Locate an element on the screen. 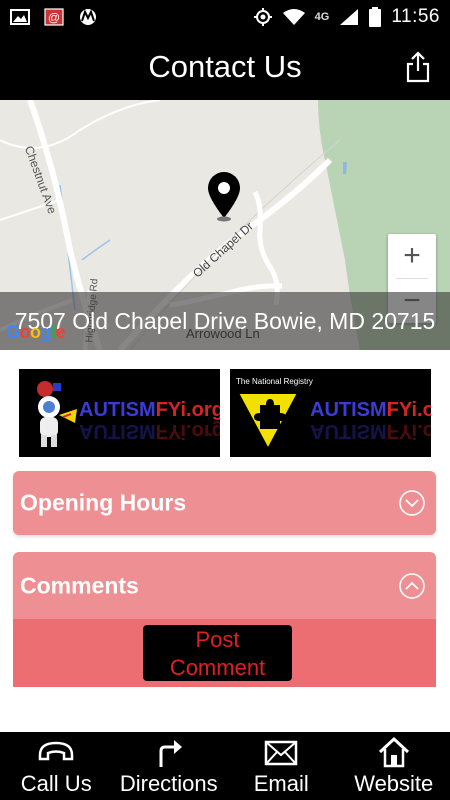  logo-wordmark-reflection: AUTISMFYi.org is located at coordinates (149, 431).